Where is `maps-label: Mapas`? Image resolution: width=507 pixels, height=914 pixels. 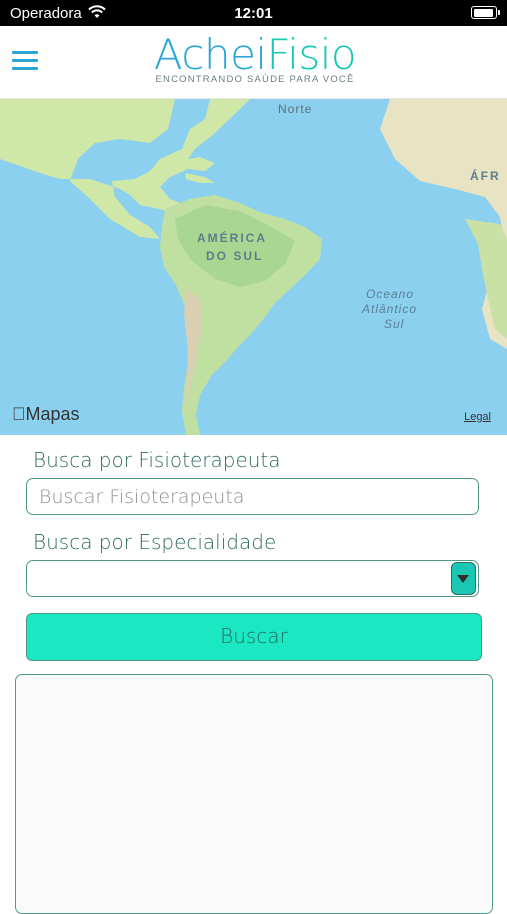 maps-label: Mapas is located at coordinates (46, 414).